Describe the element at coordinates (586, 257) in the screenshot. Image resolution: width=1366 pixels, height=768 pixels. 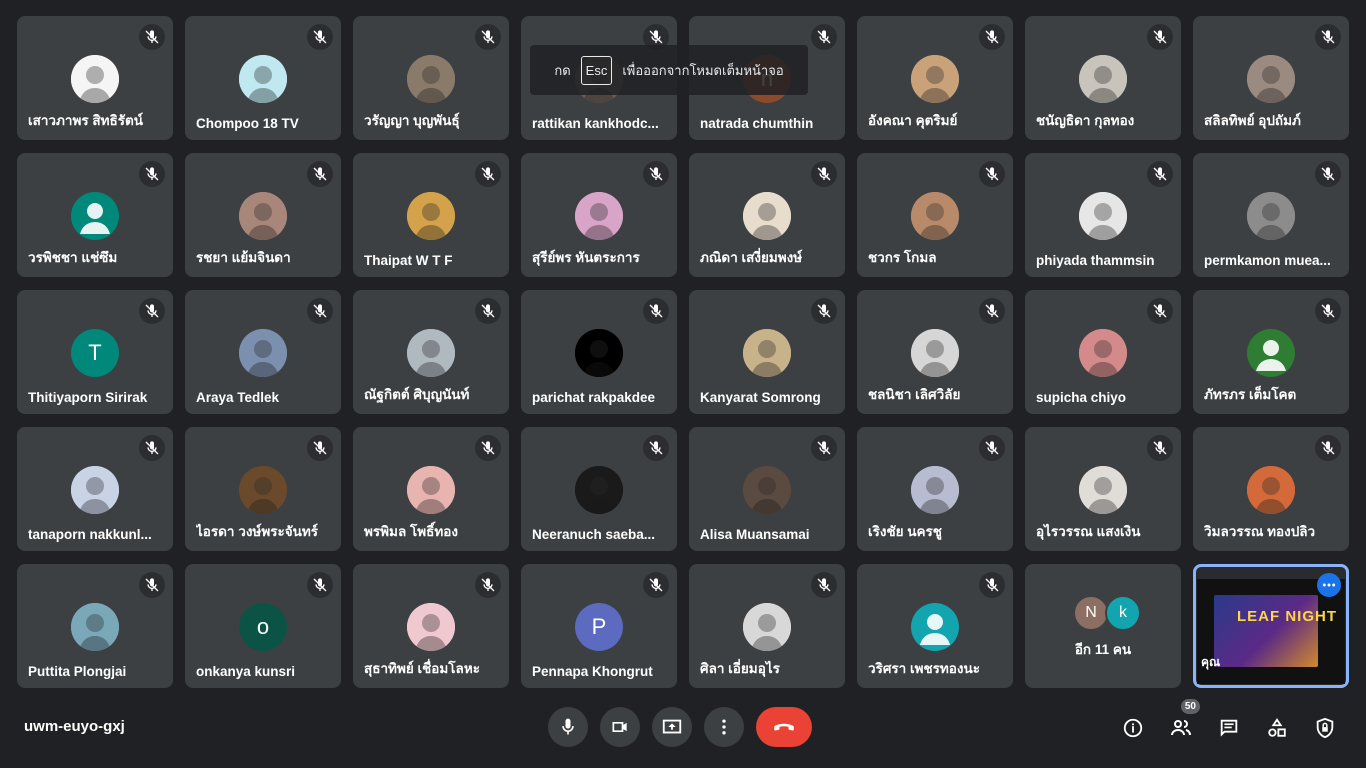
I see `participant-name: สุรีย์พร หันตระการ` at that location.